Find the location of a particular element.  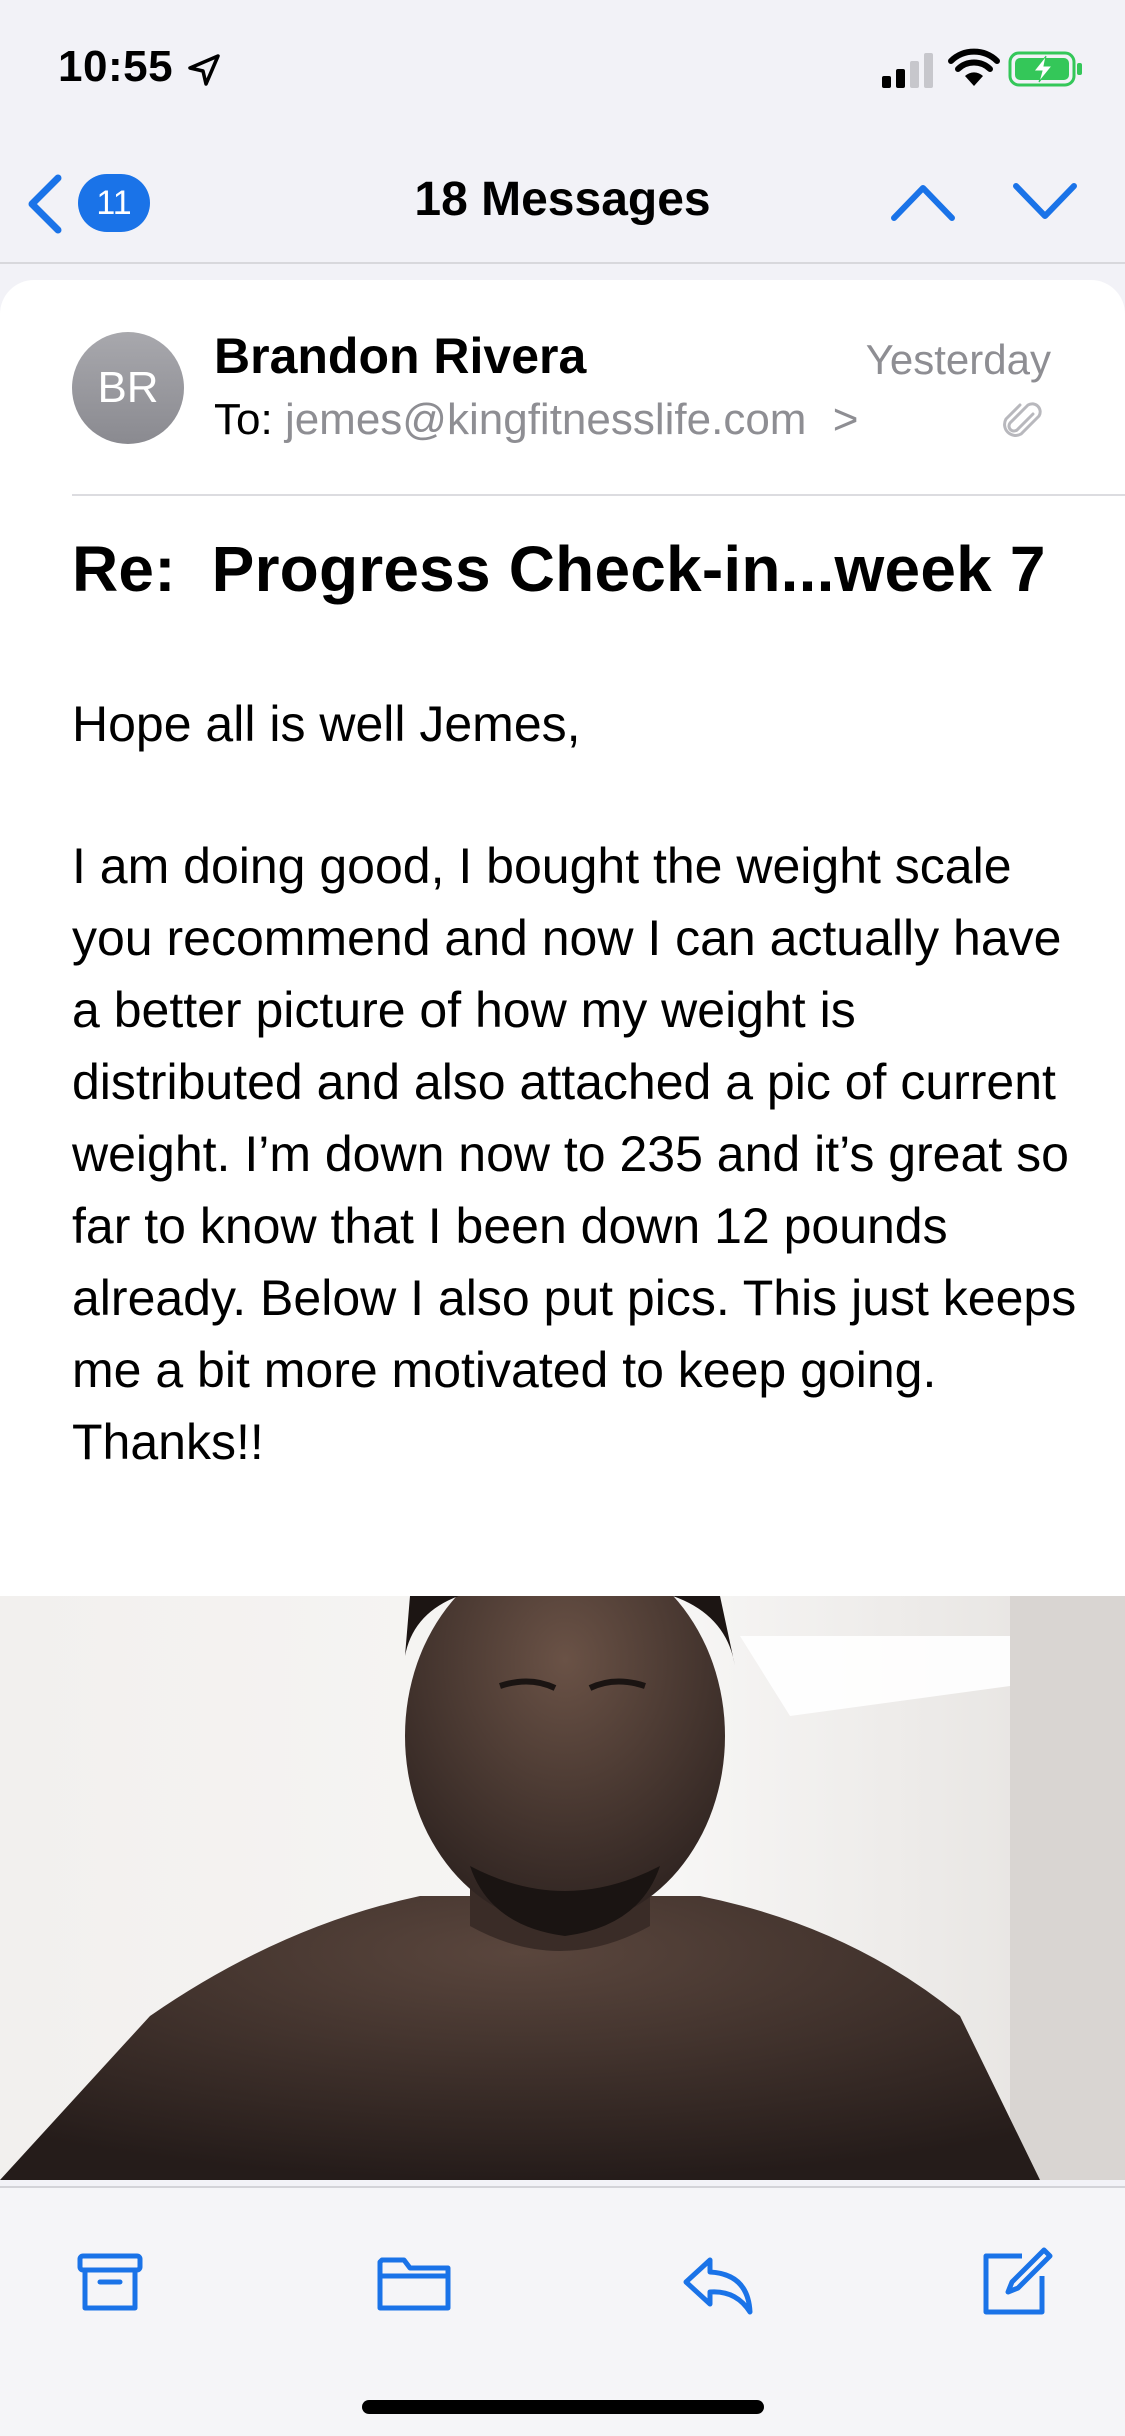

location-arrow-icon is located at coordinates (204, 70).